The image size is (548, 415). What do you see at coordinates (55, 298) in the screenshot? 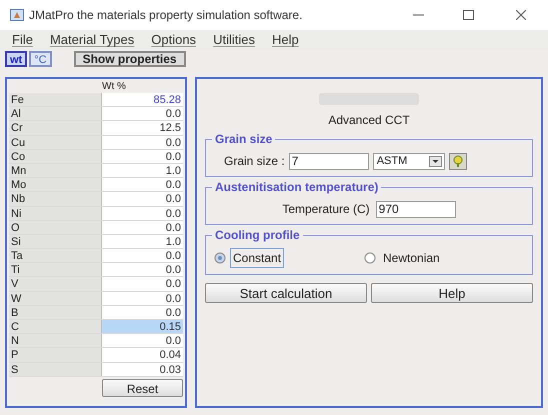
I see `element-cell: W` at bounding box center [55, 298].